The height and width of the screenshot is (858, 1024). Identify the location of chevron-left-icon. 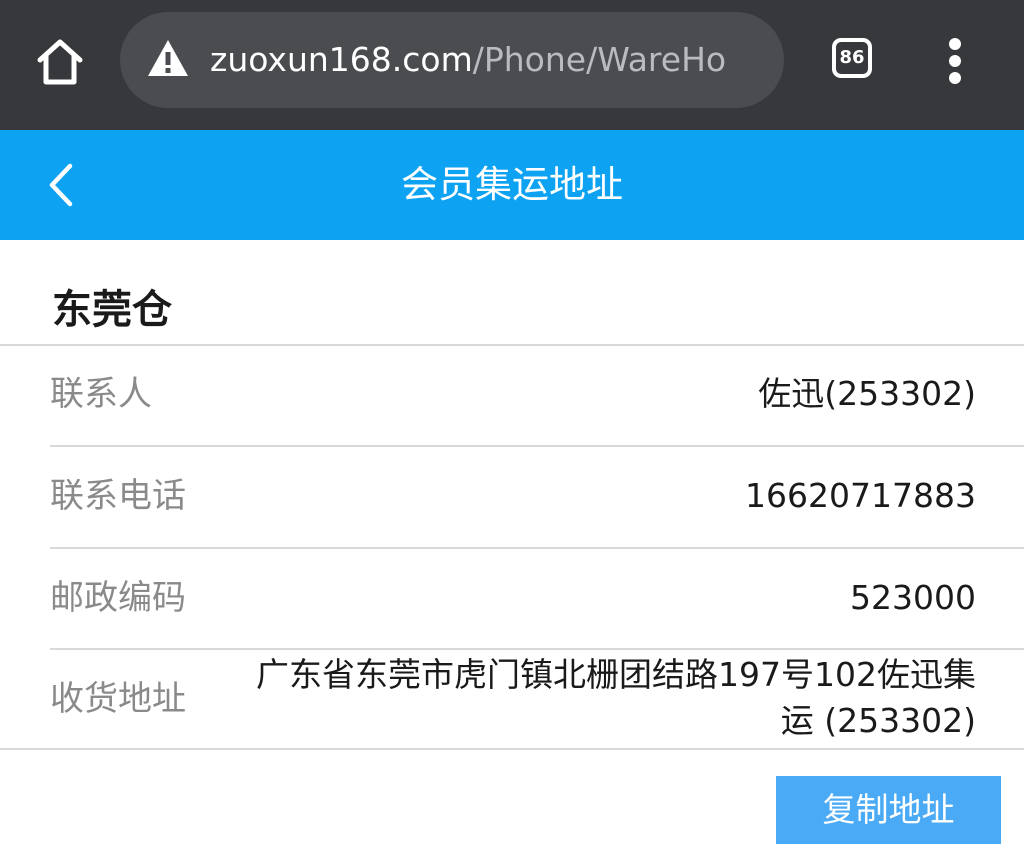
(60, 185).